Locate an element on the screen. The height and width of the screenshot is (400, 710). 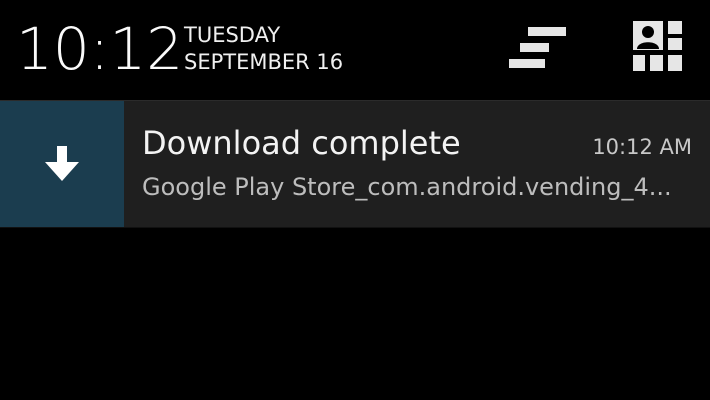
date-label: SEPTEMBER 16 is located at coordinates (264, 62).